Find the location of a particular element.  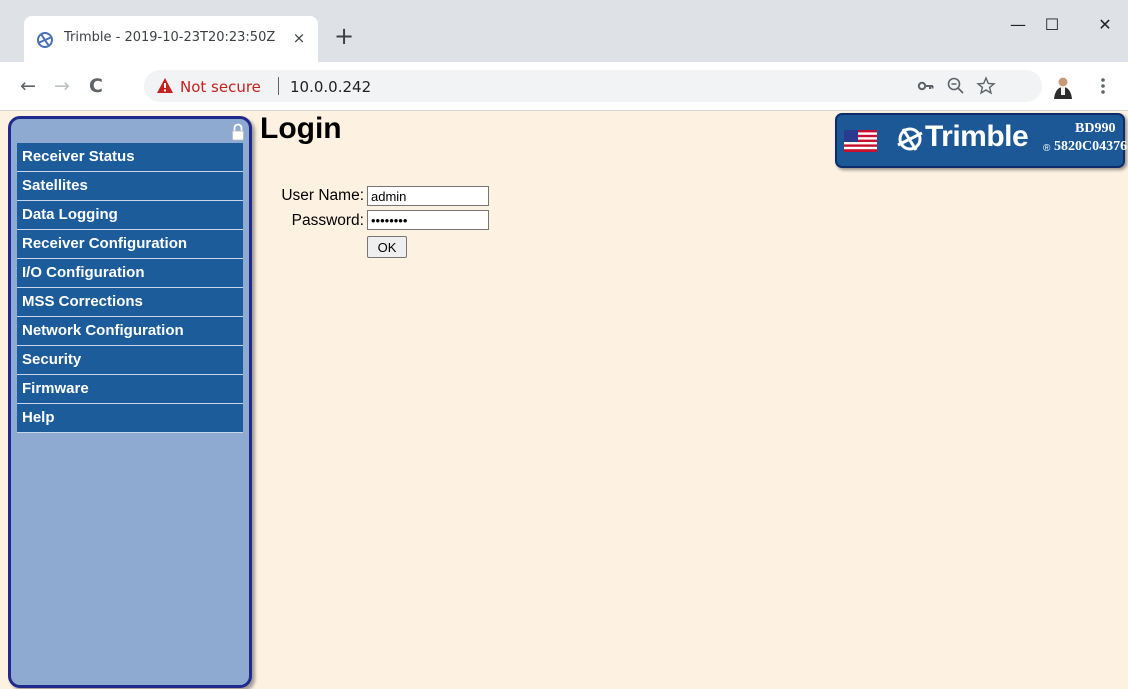

menu-item-network-configuration: Network Configuration is located at coordinates (130, 331).